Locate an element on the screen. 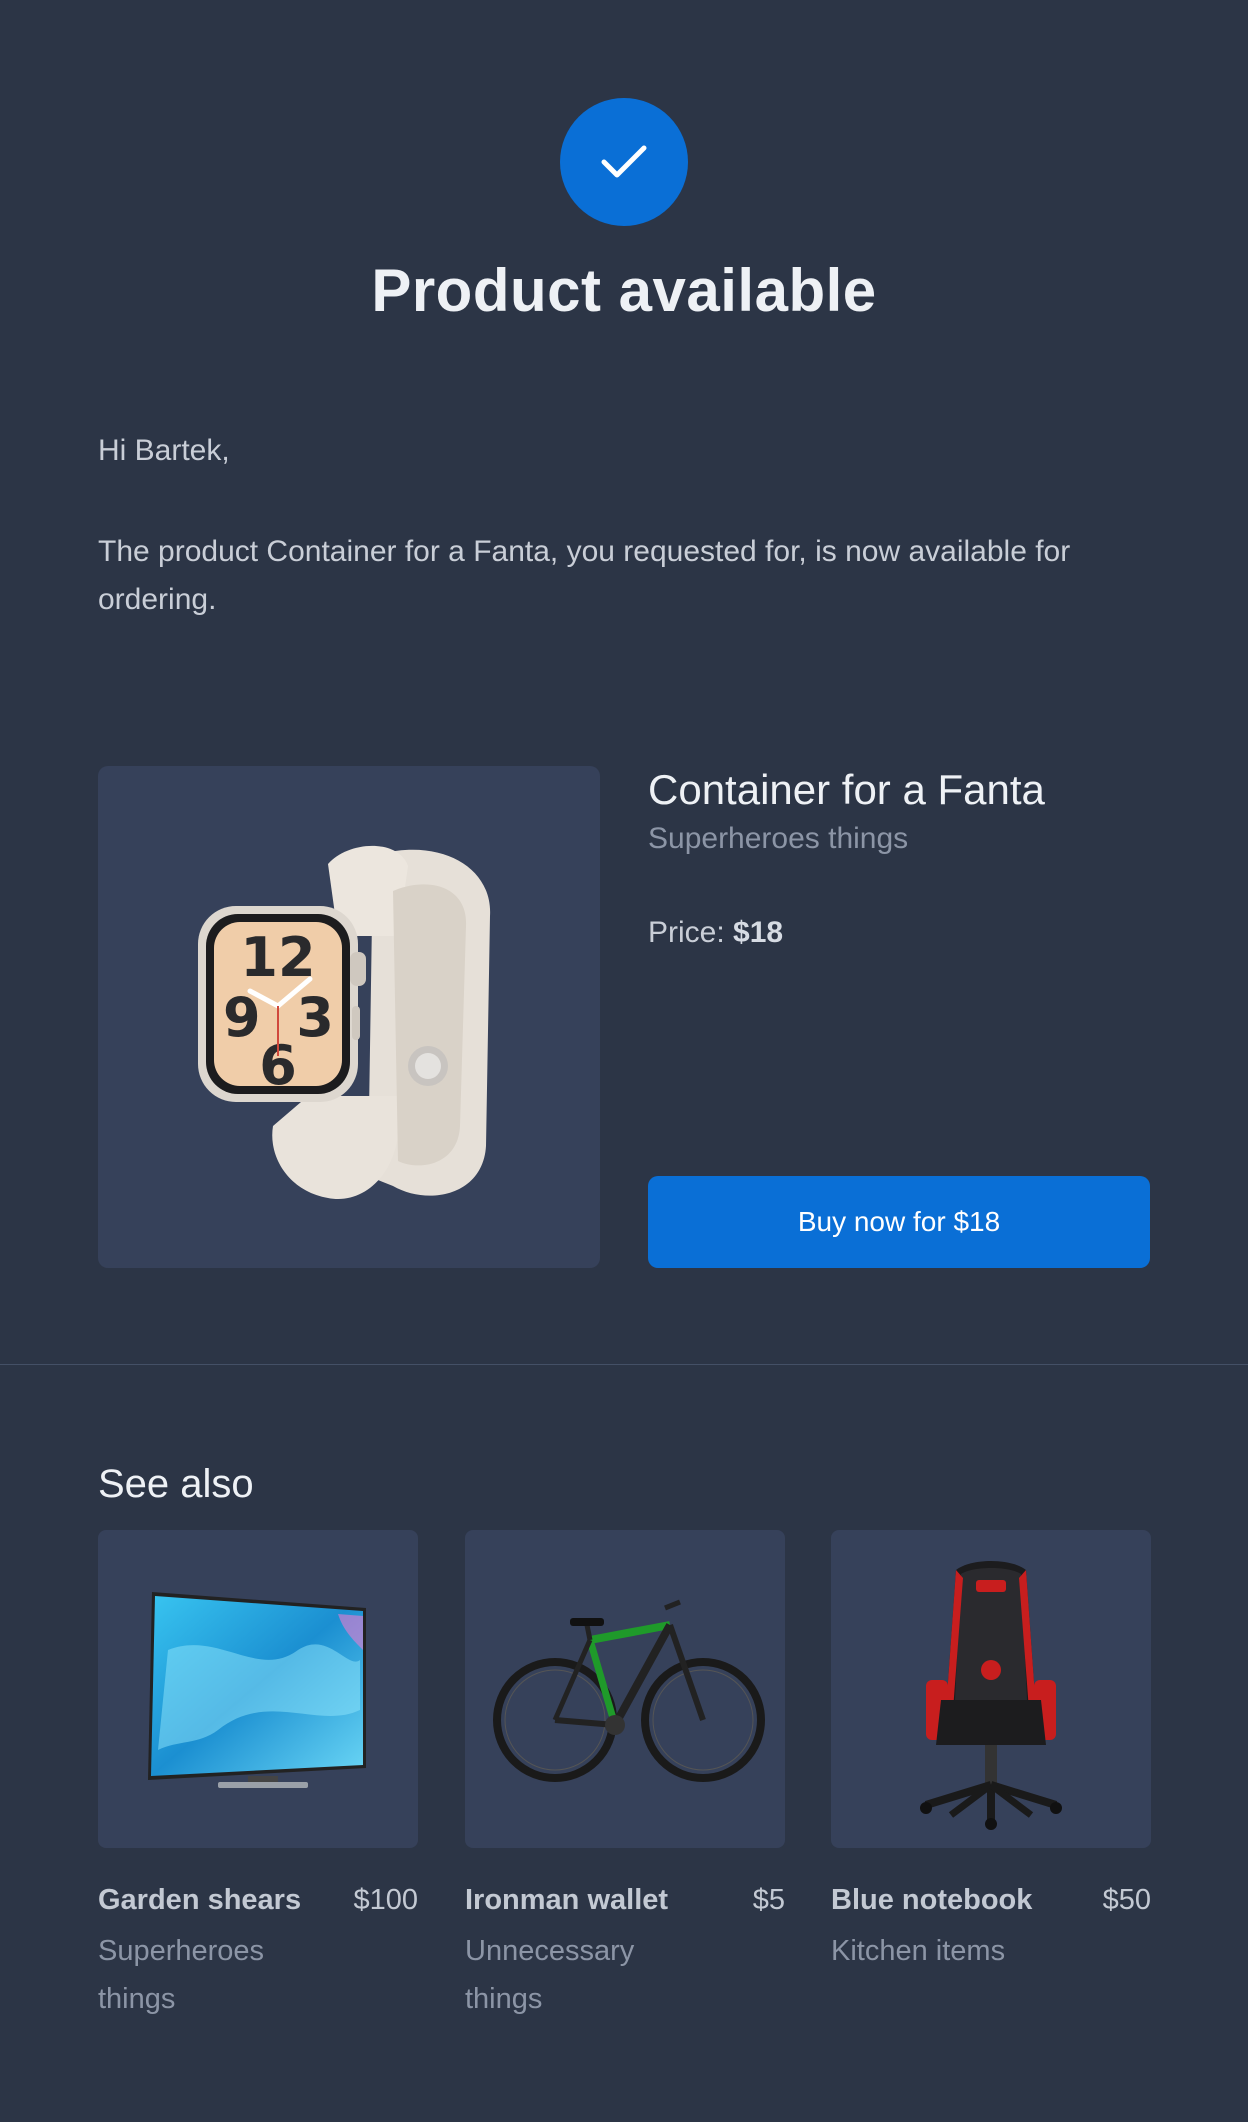 Image resolution: width=1248 pixels, height=2122 pixels. see-also-card: Ironman wallet $5 Unnecessary things is located at coordinates (625, 1776).